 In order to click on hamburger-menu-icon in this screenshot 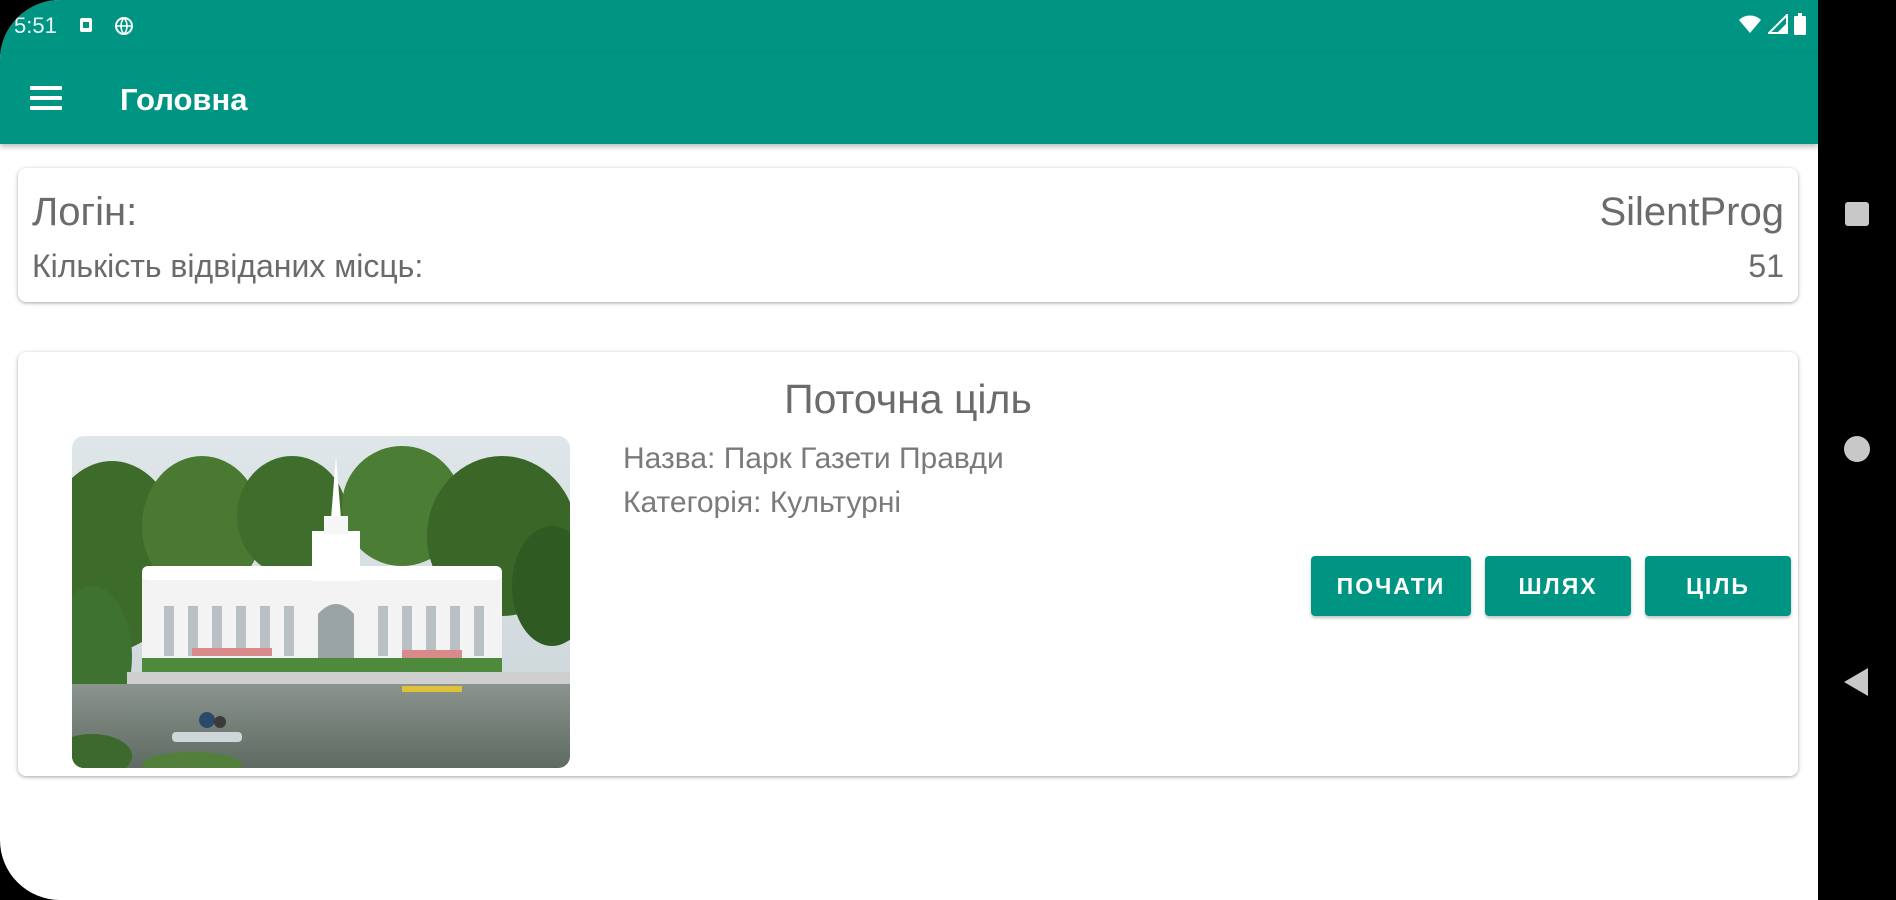, I will do `click(46, 98)`.